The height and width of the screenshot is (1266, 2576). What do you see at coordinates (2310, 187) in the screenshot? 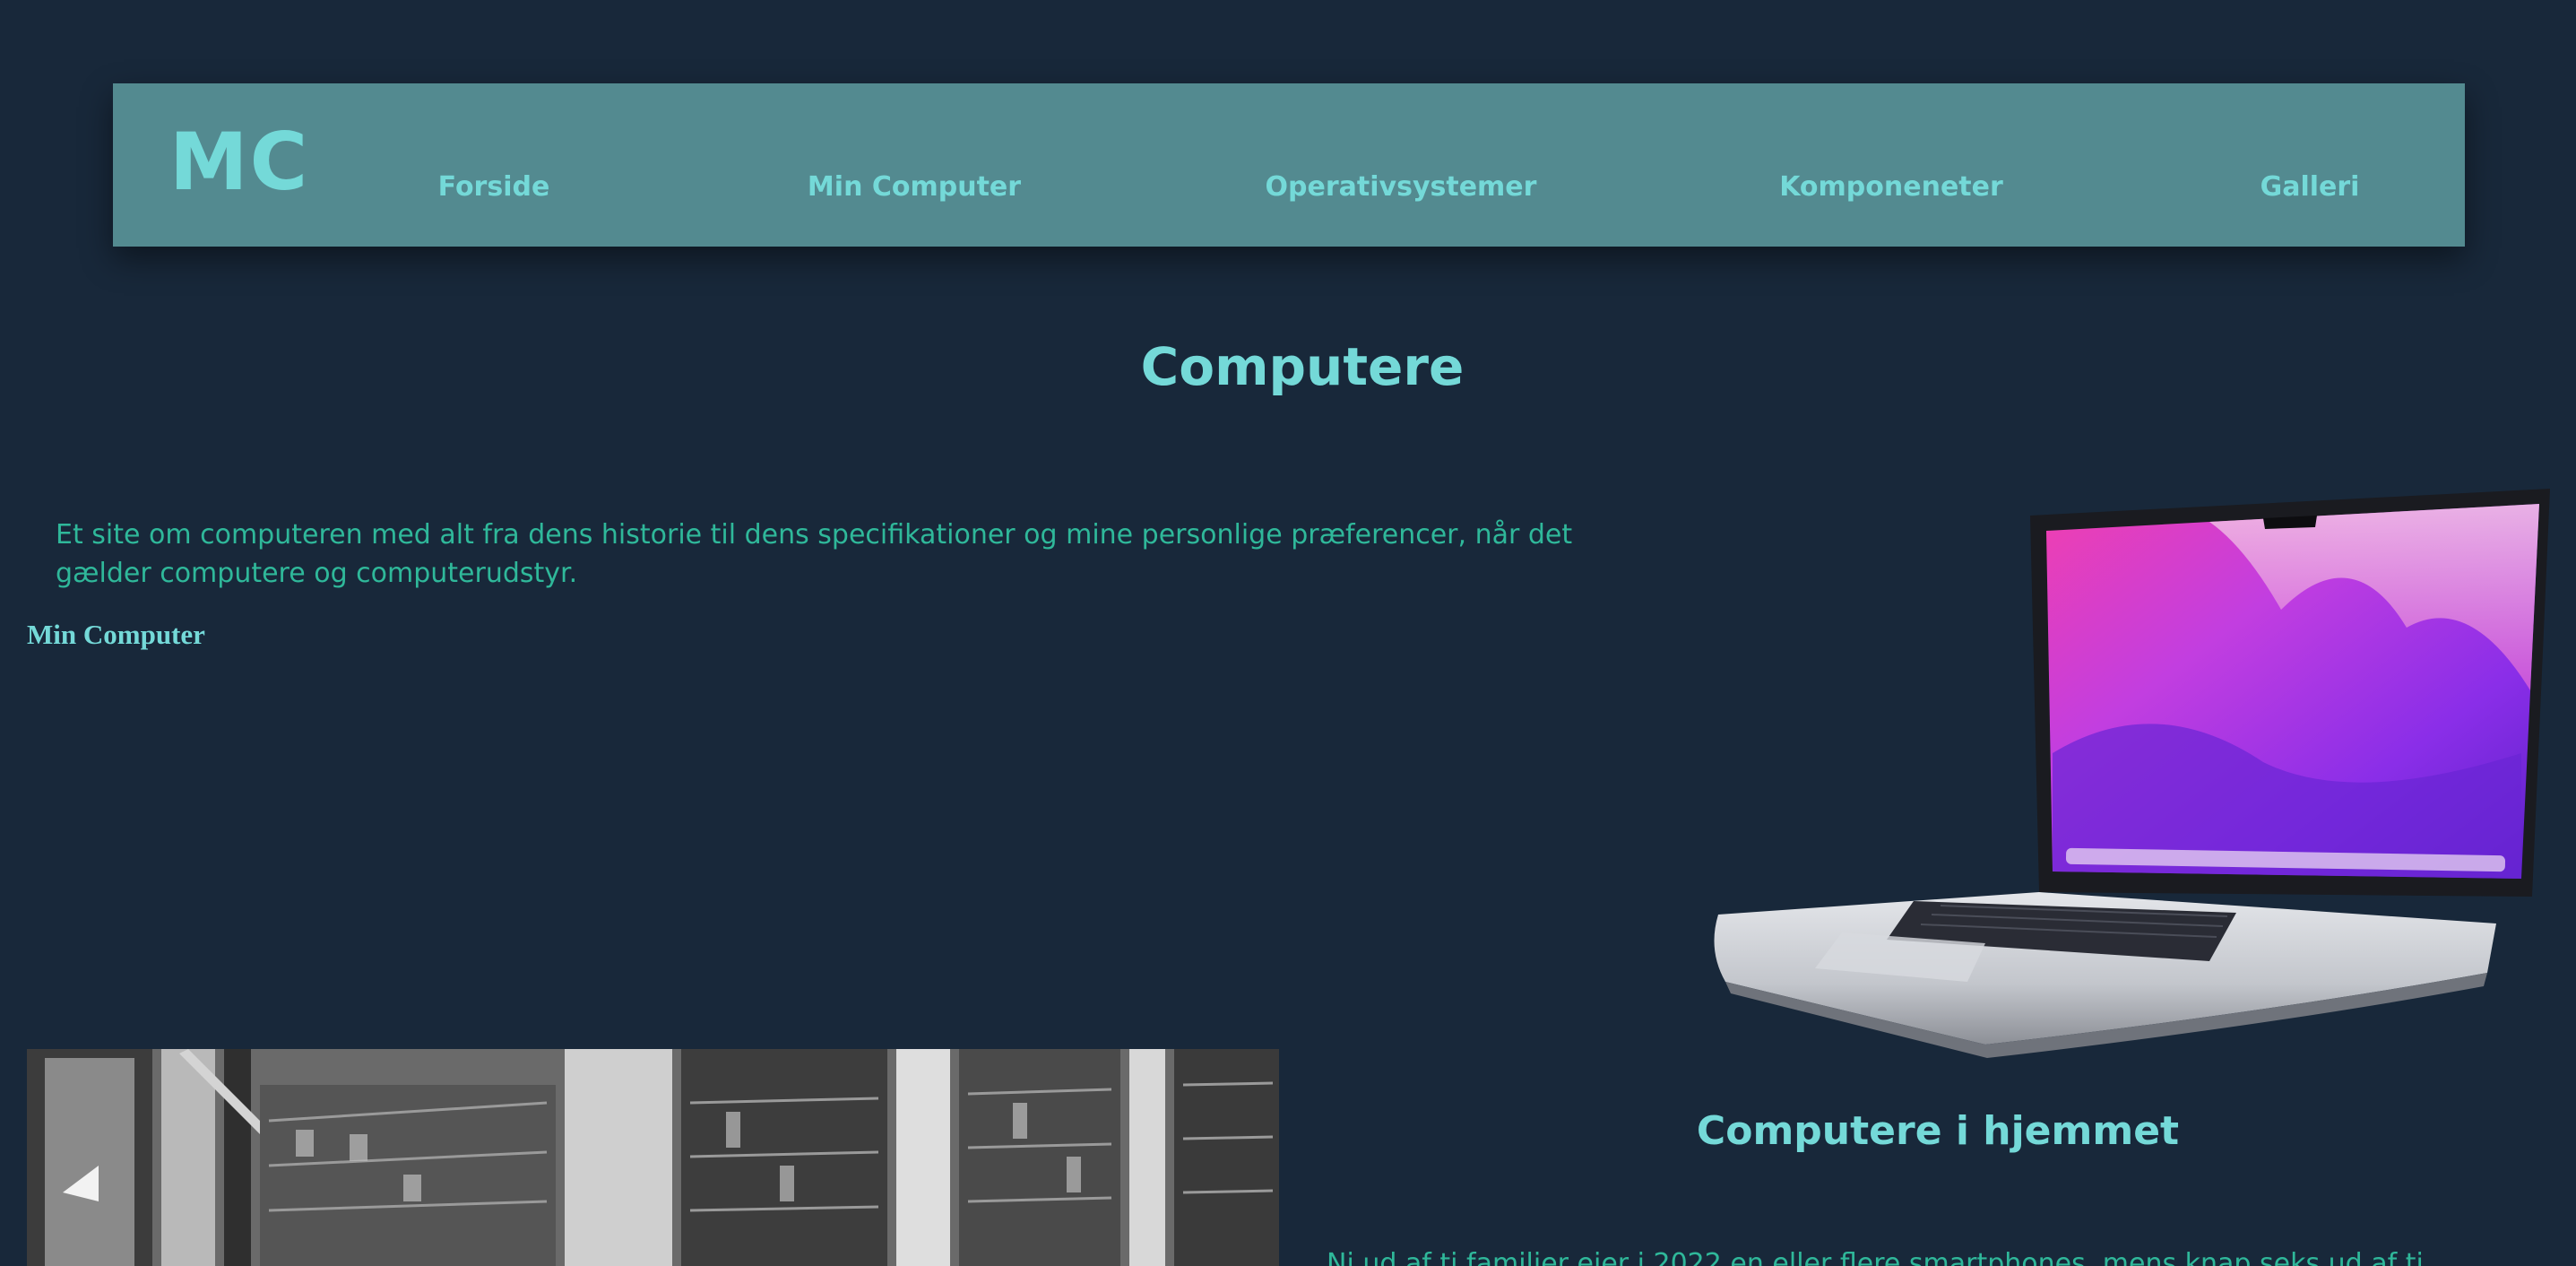
I see `nav-link-galleri: Galleri` at bounding box center [2310, 187].